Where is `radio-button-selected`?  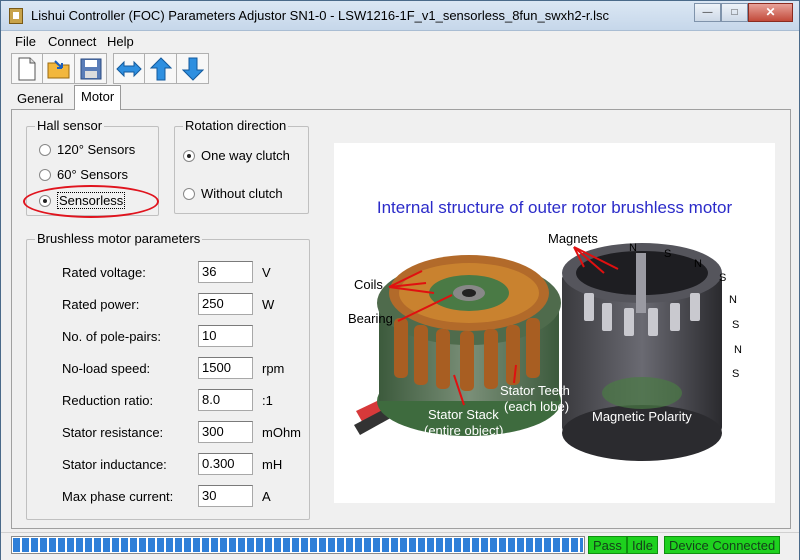 radio-button-selected is located at coordinates (189, 155).